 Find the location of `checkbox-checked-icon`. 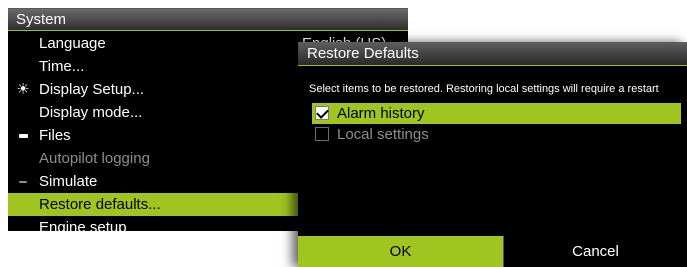

checkbox-checked-icon is located at coordinates (322, 113).